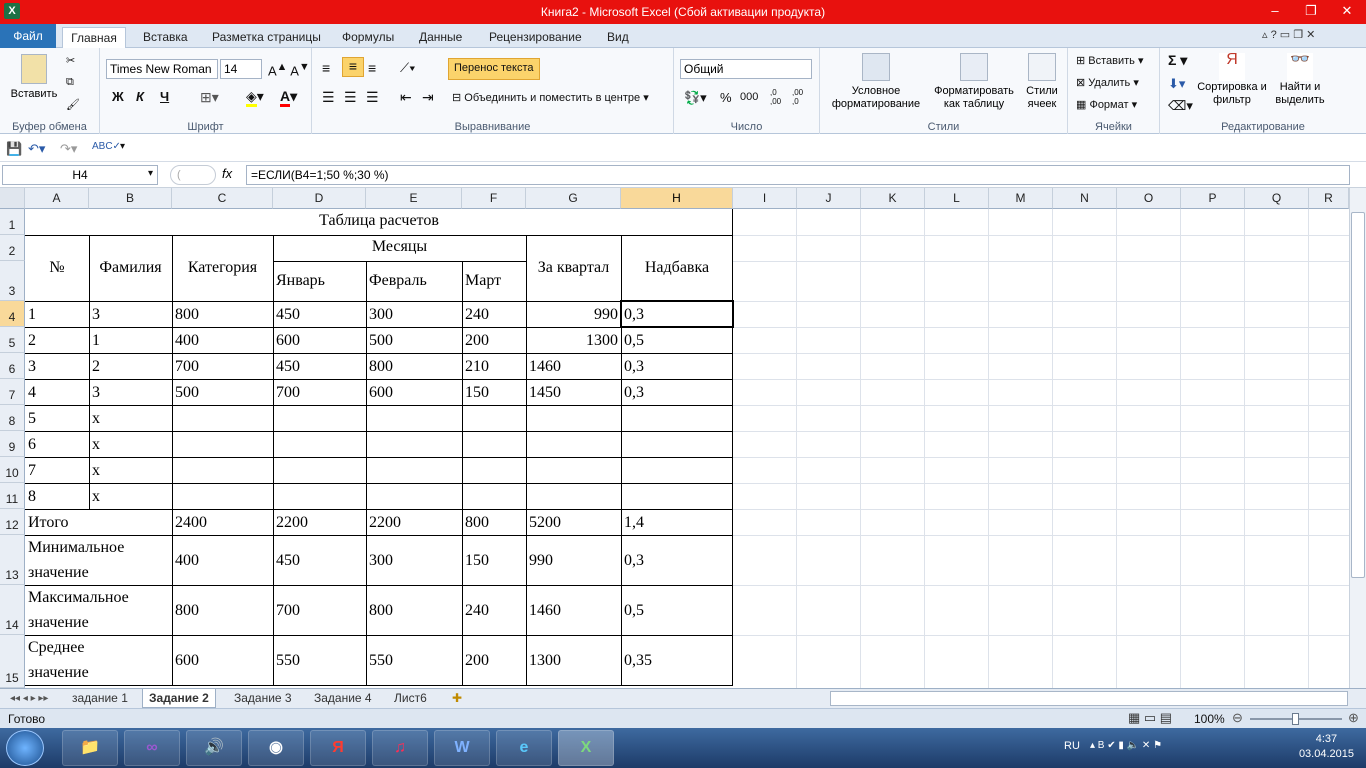 The height and width of the screenshot is (768, 1366). What do you see at coordinates (1072, 746) in the screenshot?
I see `language-indicator: RU` at bounding box center [1072, 746].